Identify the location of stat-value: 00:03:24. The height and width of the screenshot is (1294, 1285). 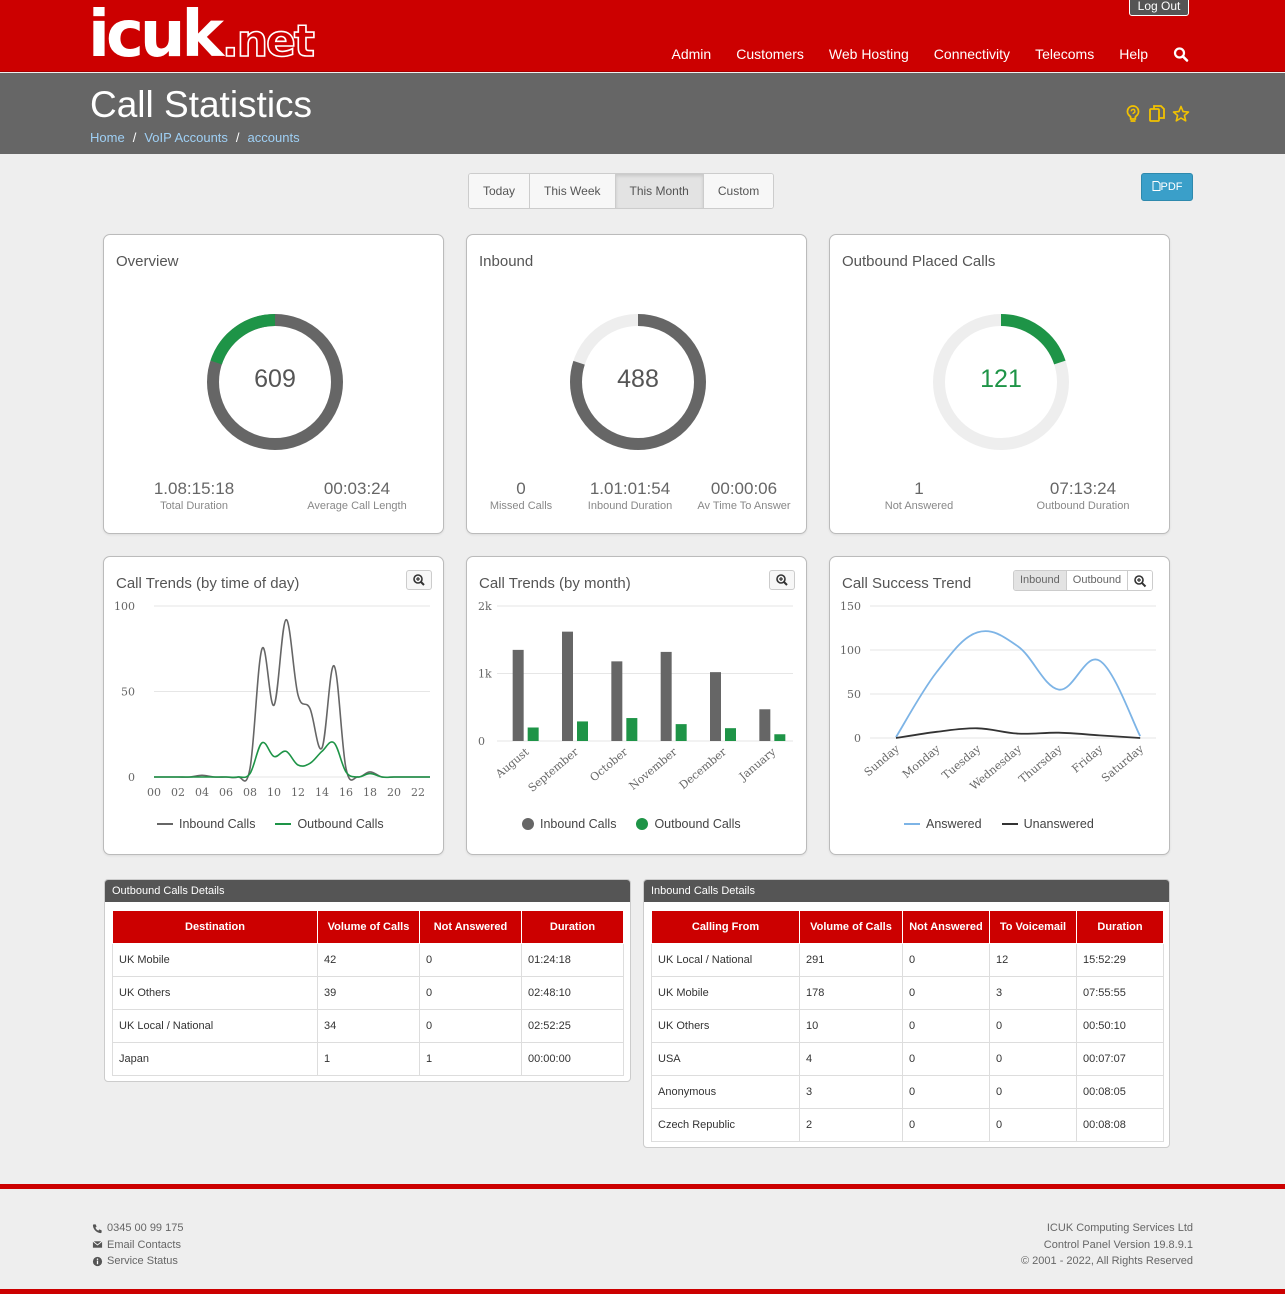
(357, 488).